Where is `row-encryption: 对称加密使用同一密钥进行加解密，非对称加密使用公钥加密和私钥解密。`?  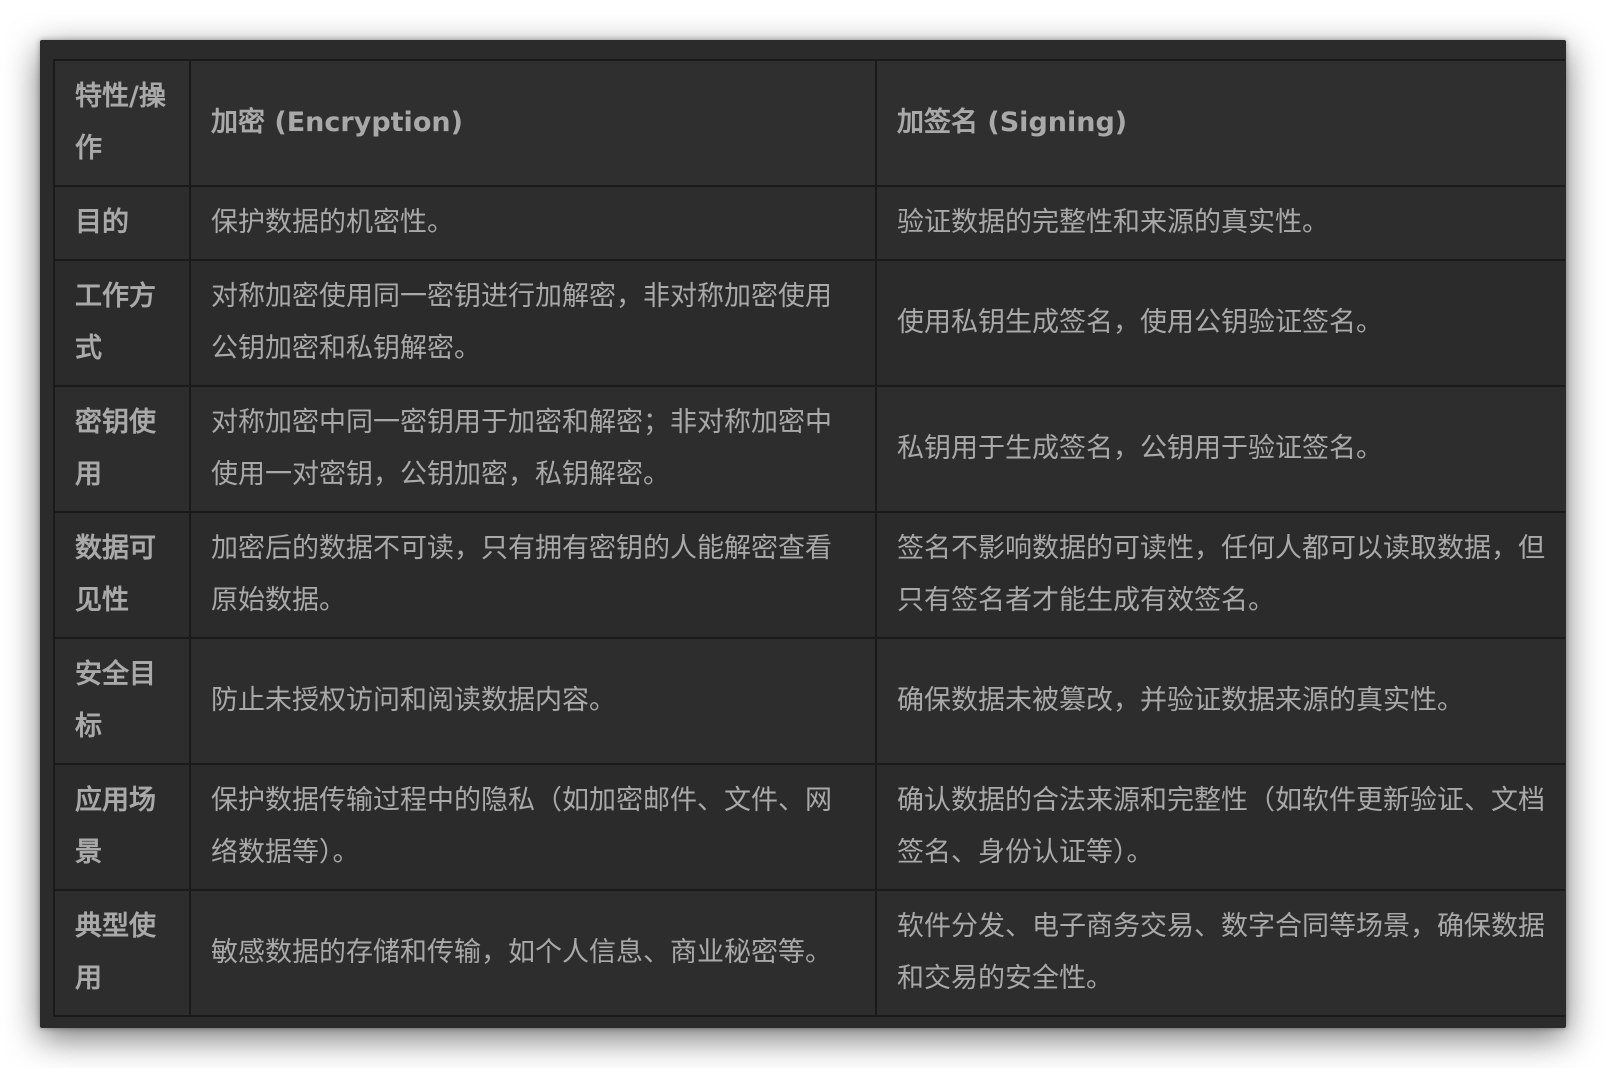
row-encryption: 对称加密使用同一密钥进行加解密，非对称加密使用公钥加密和私钥解密。 is located at coordinates (533, 323).